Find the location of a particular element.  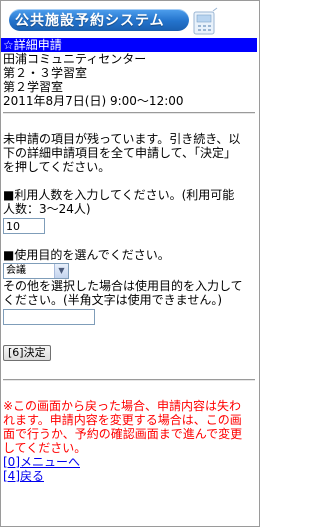

instruction-text: 未申請の項目が残っています。引き続き、以 is located at coordinates (122, 139).